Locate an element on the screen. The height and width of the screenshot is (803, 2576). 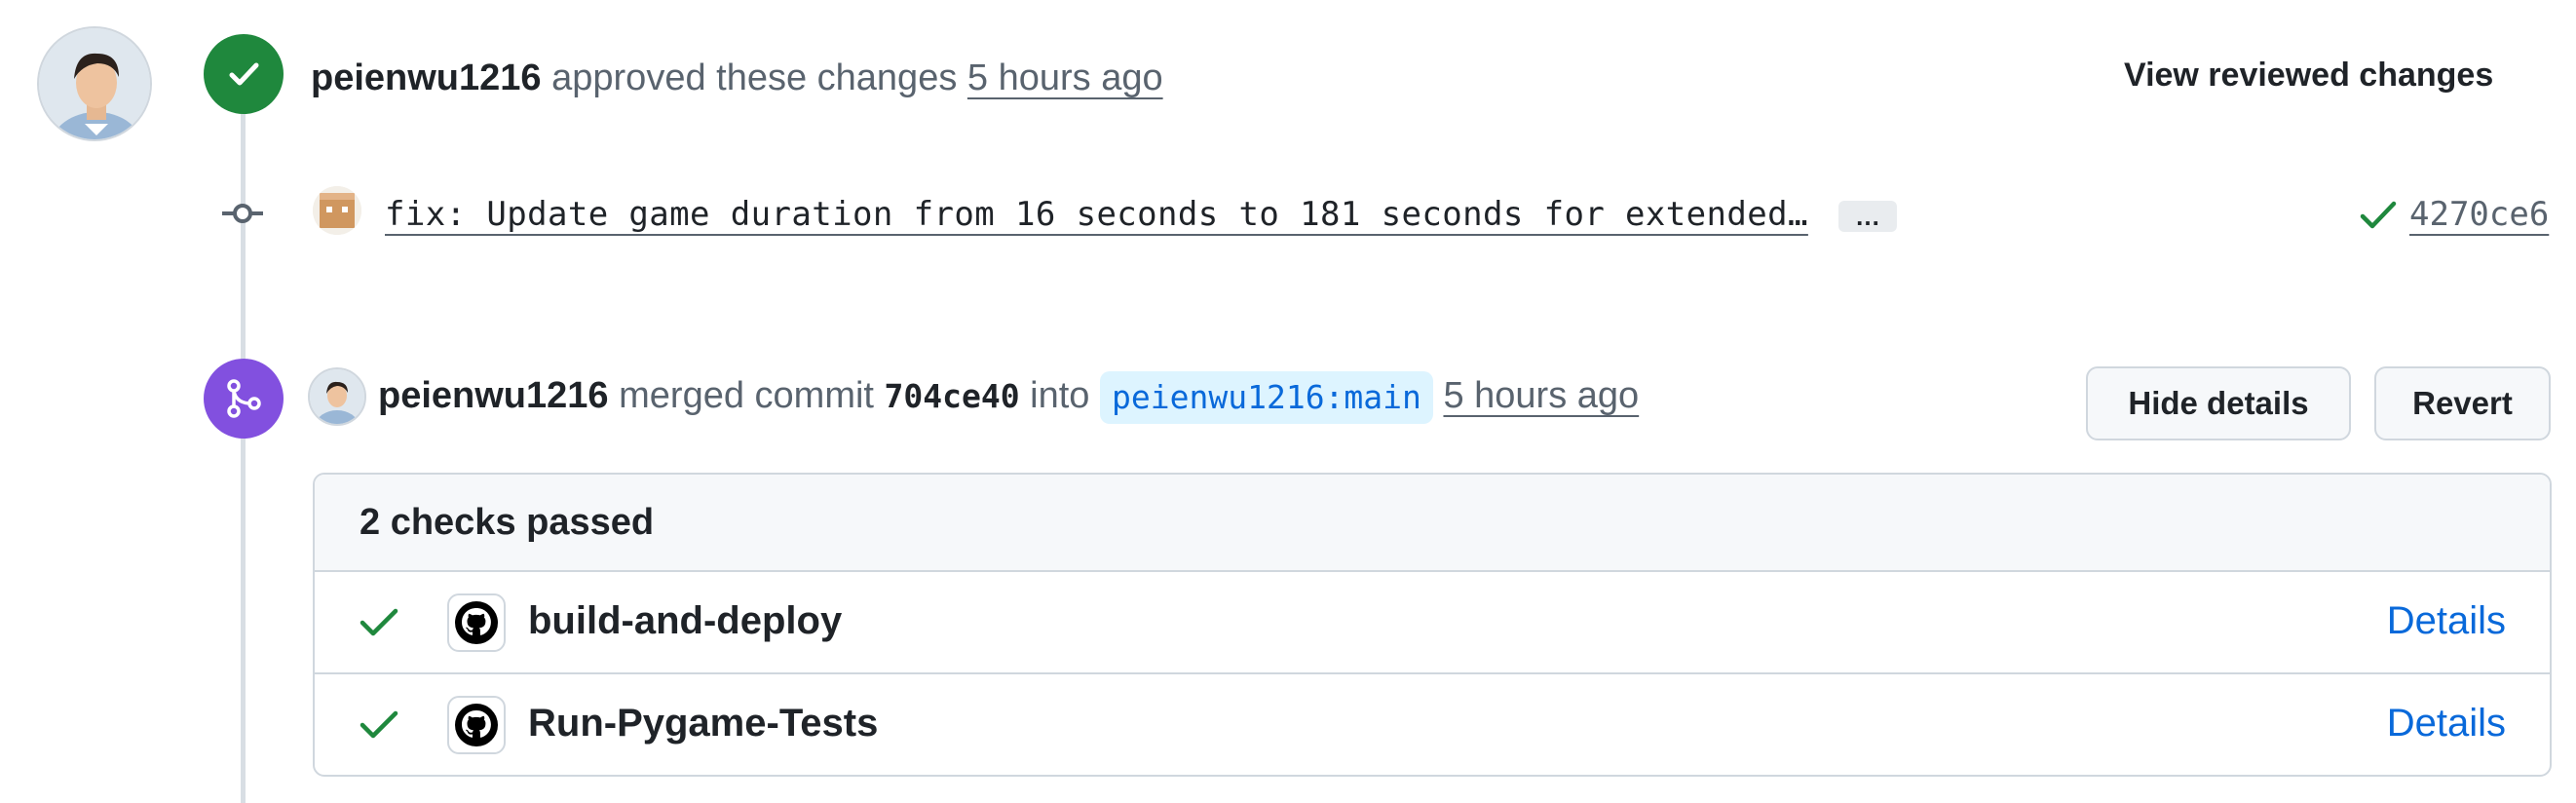
view-reviewed-changes-link: View reviewed changes is located at coordinates (2308, 76).